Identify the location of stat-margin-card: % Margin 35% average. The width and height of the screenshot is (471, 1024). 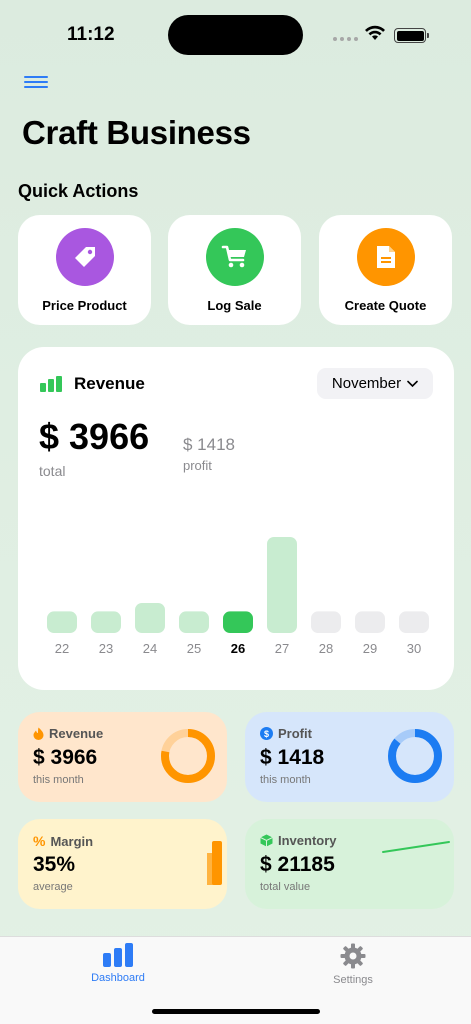
(122, 864).